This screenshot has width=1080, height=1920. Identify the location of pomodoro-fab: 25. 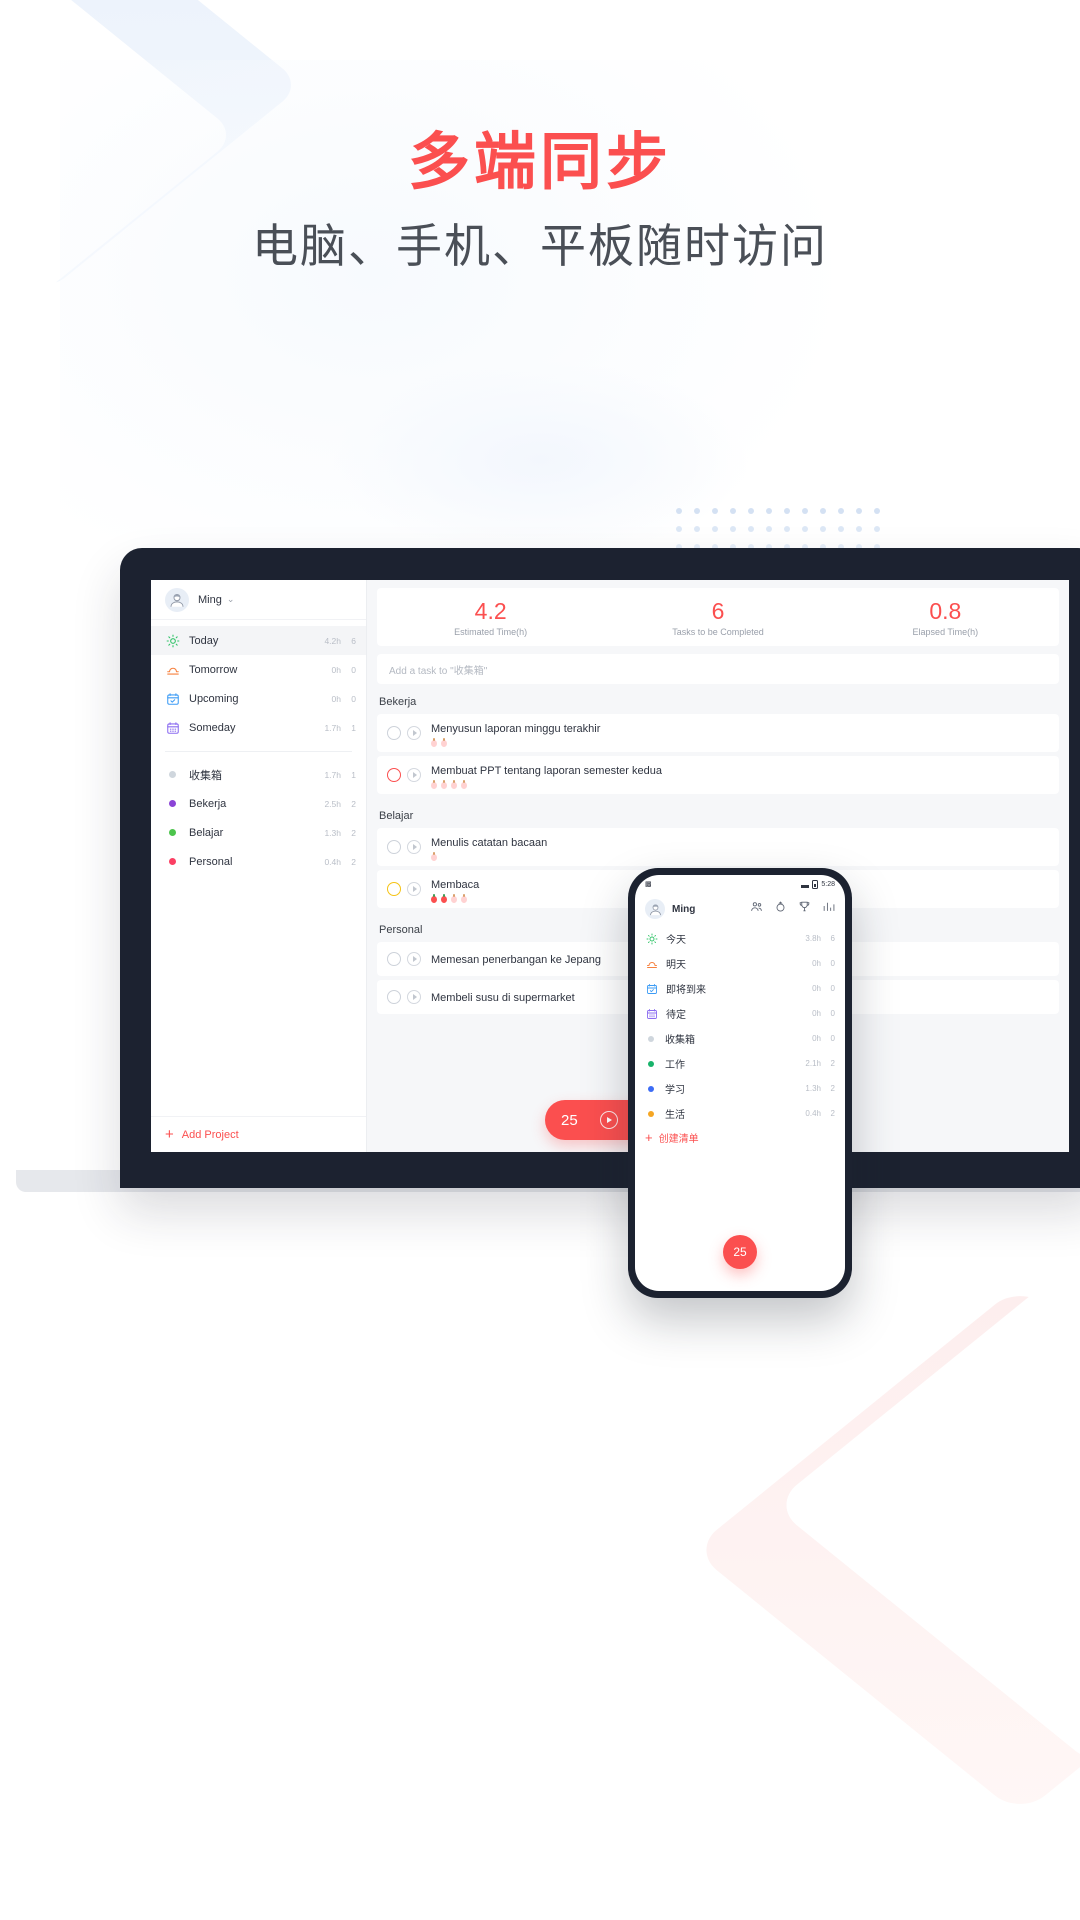
(740, 1252).